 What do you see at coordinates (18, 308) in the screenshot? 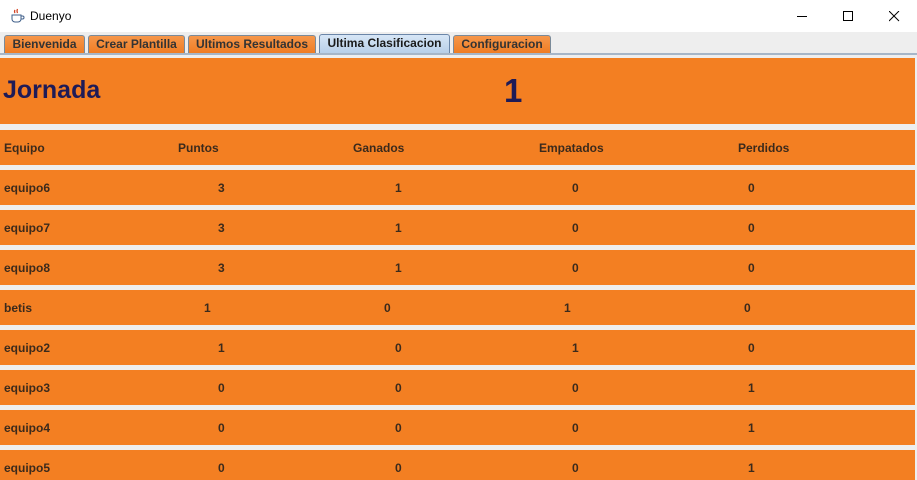
I see `team-name: betis` at bounding box center [18, 308].